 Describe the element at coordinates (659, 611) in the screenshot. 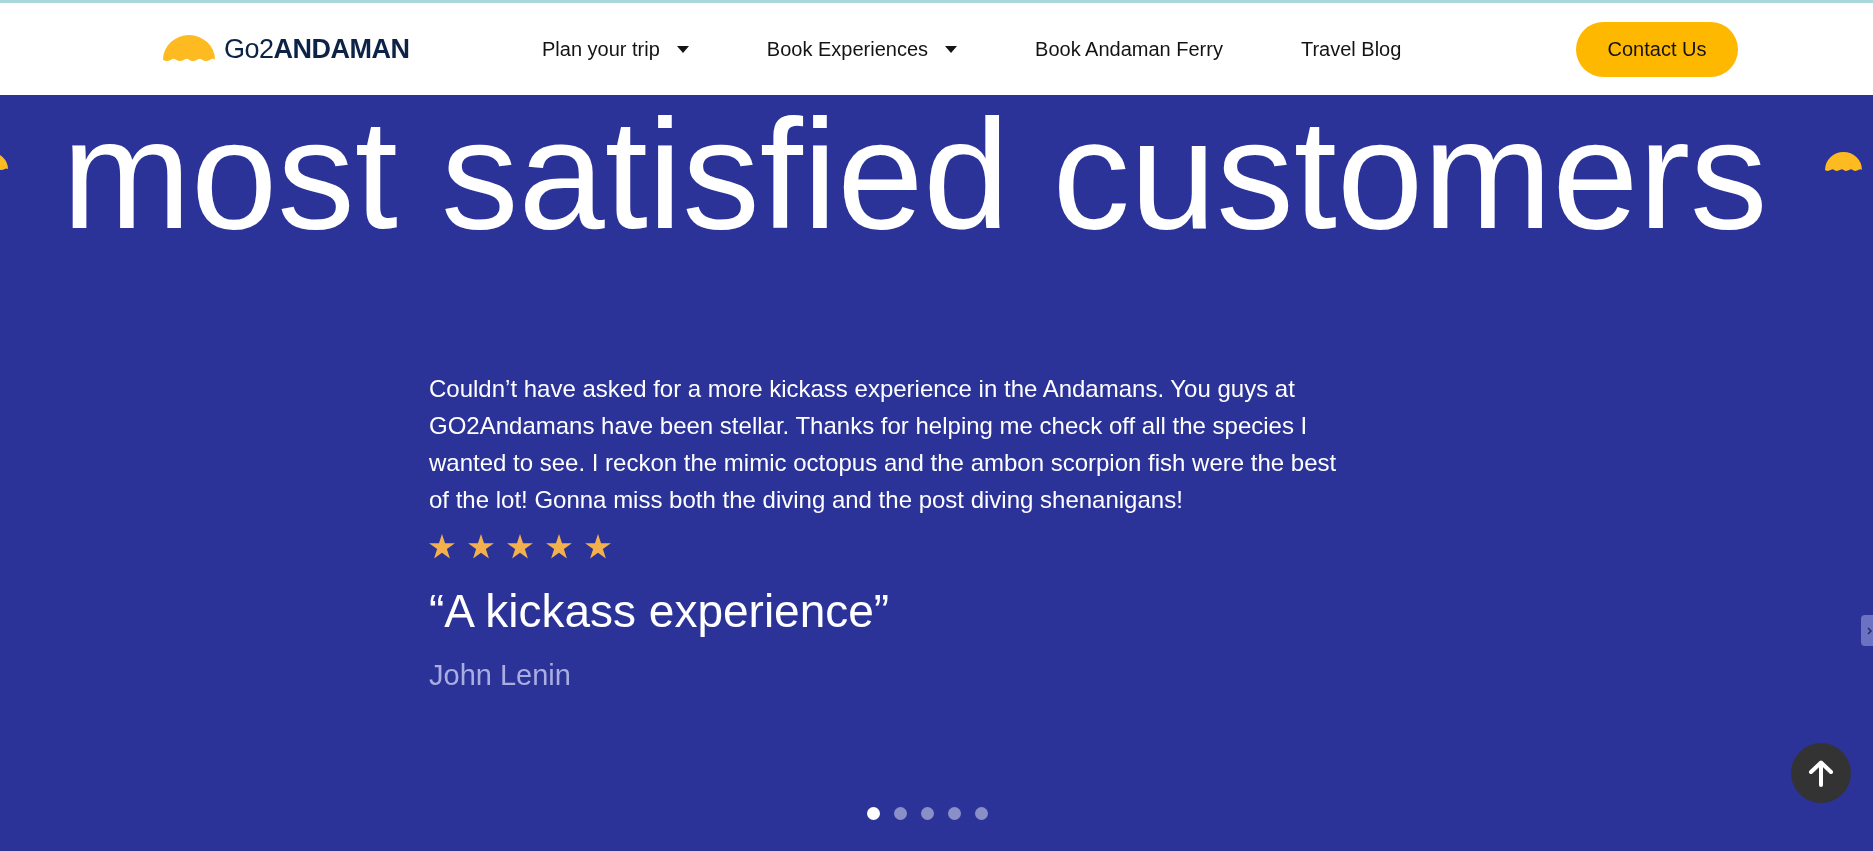

I see `testimonial-title: “A kickass experience”` at that location.